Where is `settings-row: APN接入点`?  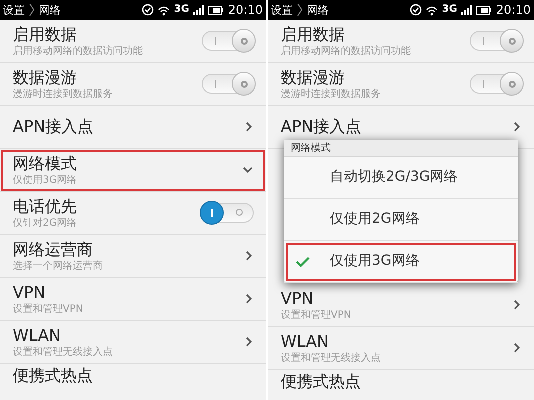
settings-row: APN接入点 is located at coordinates (133, 127).